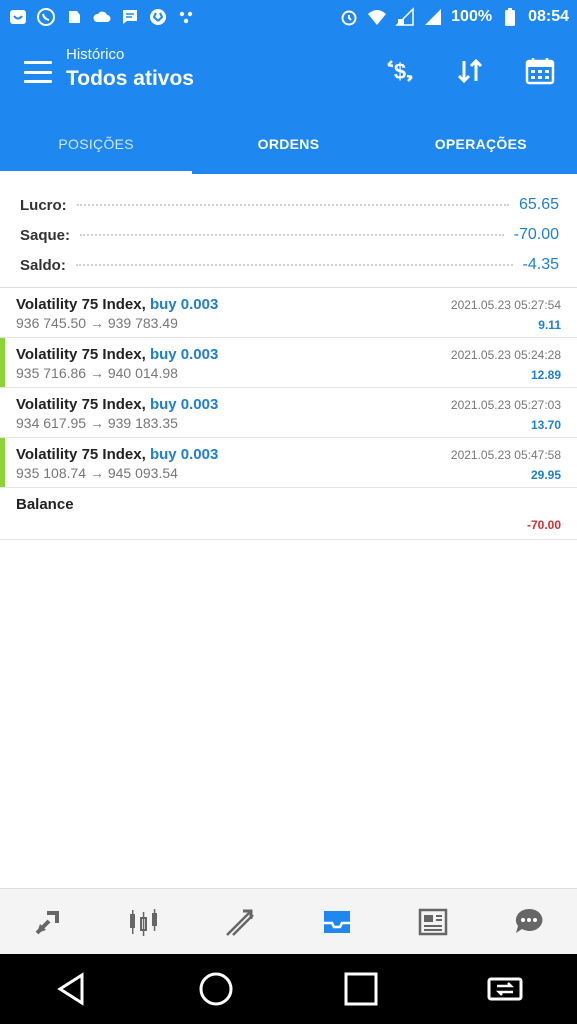 Image resolution: width=577 pixels, height=1024 pixels. What do you see at coordinates (43, 205) in the screenshot?
I see `profit-label: Lucro:` at bounding box center [43, 205].